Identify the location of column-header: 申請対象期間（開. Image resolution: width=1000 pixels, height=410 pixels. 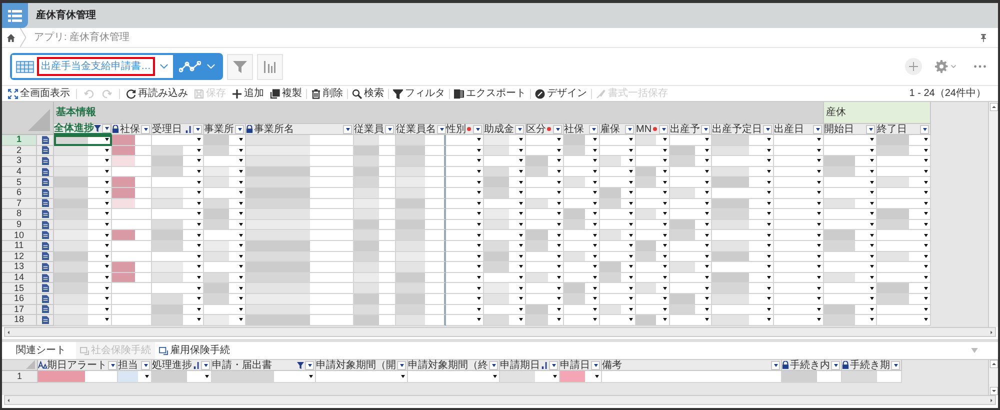
(362, 365).